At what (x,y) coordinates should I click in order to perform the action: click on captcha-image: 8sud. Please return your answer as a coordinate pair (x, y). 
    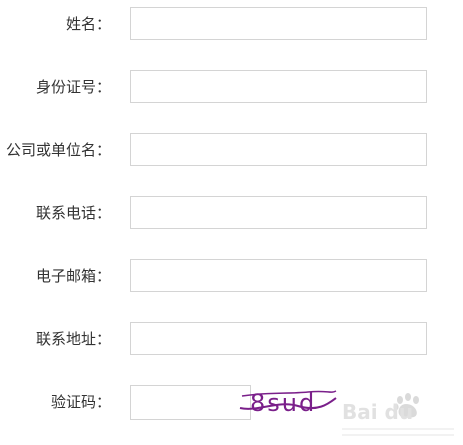
    Looking at the image, I should click on (288, 402).